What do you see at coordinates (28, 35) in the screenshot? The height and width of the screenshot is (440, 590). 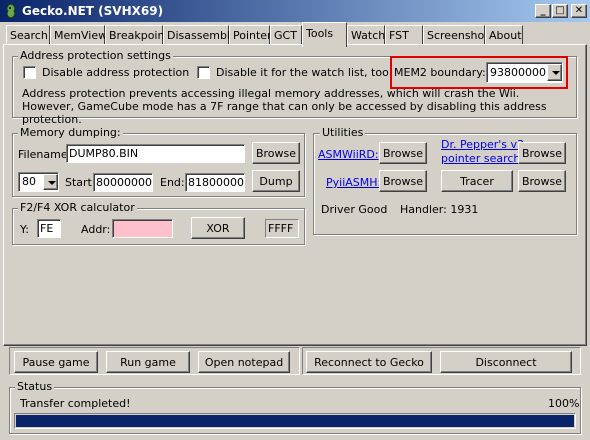 I see `tab-search: Search` at bounding box center [28, 35].